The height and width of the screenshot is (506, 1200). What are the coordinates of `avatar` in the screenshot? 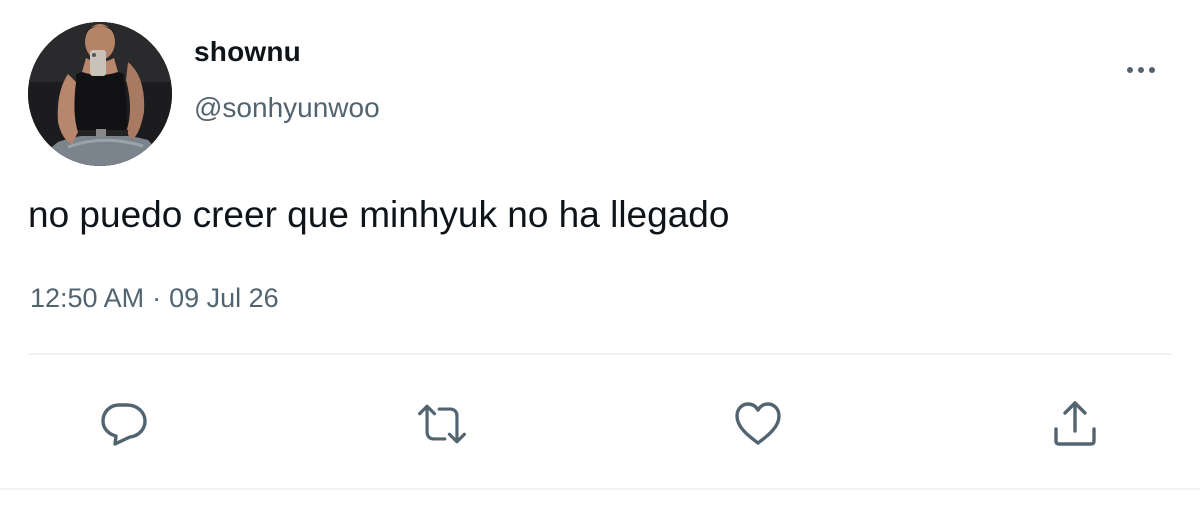 It's located at (100, 94).